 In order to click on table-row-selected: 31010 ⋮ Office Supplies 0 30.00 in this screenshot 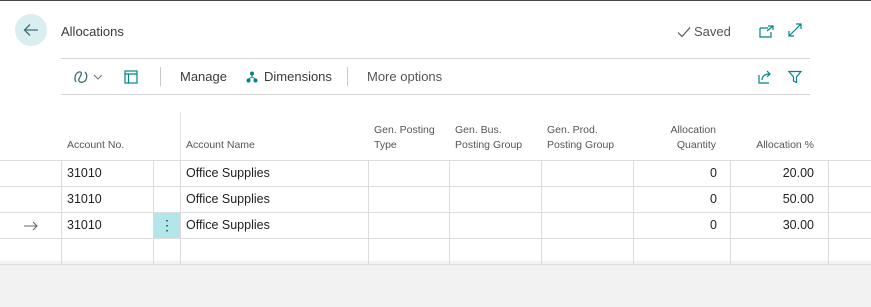, I will do `click(435, 225)`.